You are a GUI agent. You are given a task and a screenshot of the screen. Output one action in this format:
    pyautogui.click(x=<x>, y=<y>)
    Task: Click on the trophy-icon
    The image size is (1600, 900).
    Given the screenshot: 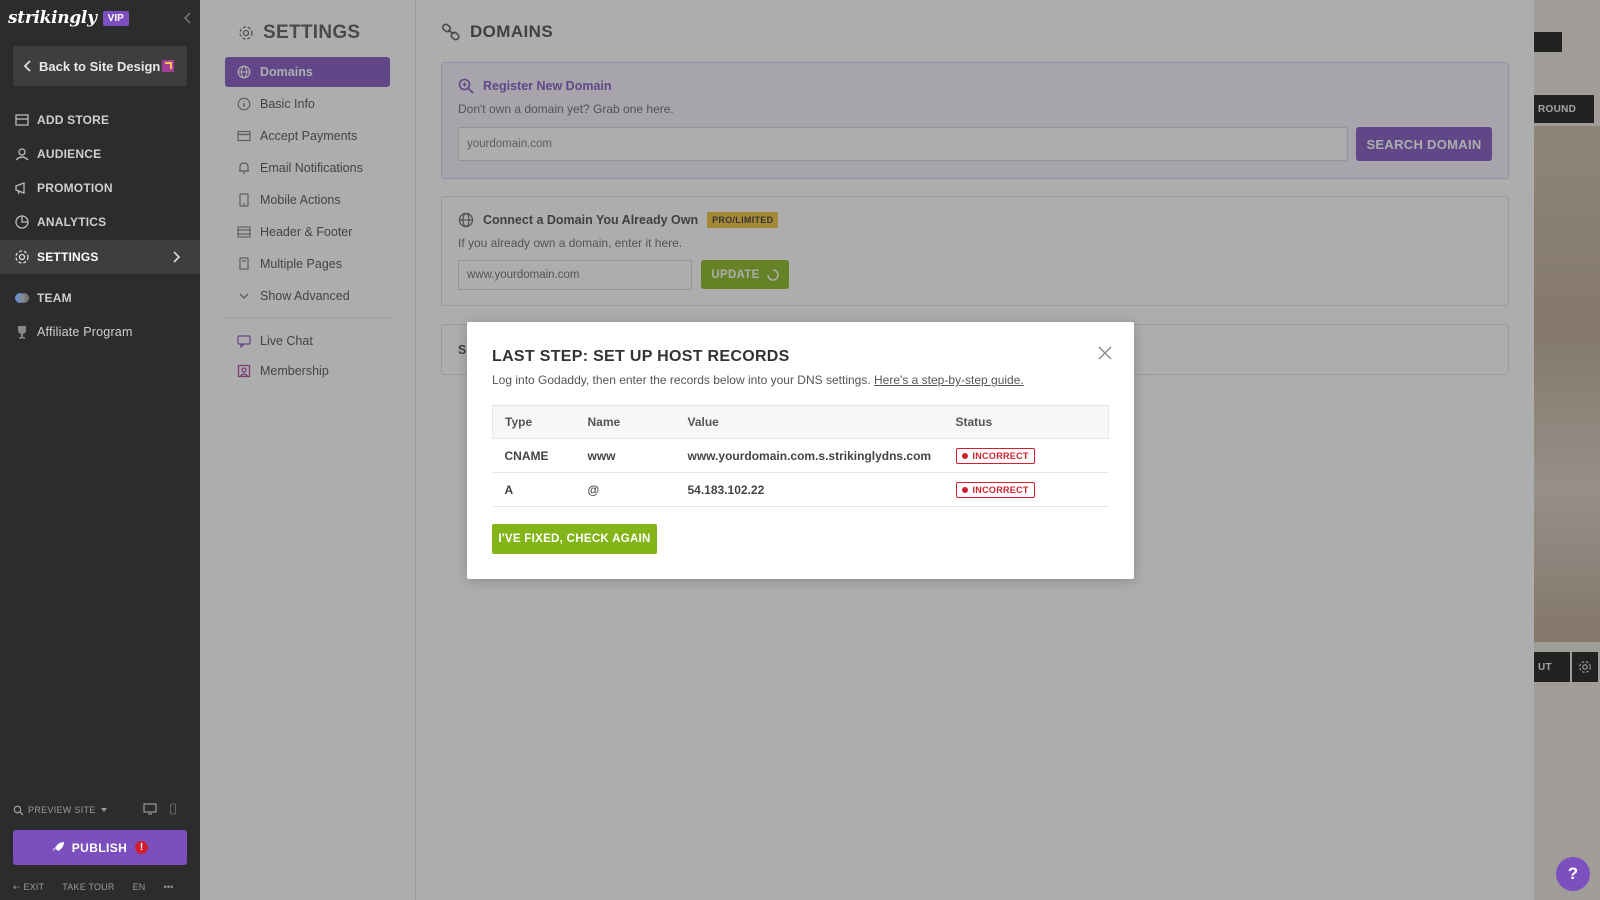 What is the action you would take?
    pyautogui.click(x=22, y=332)
    